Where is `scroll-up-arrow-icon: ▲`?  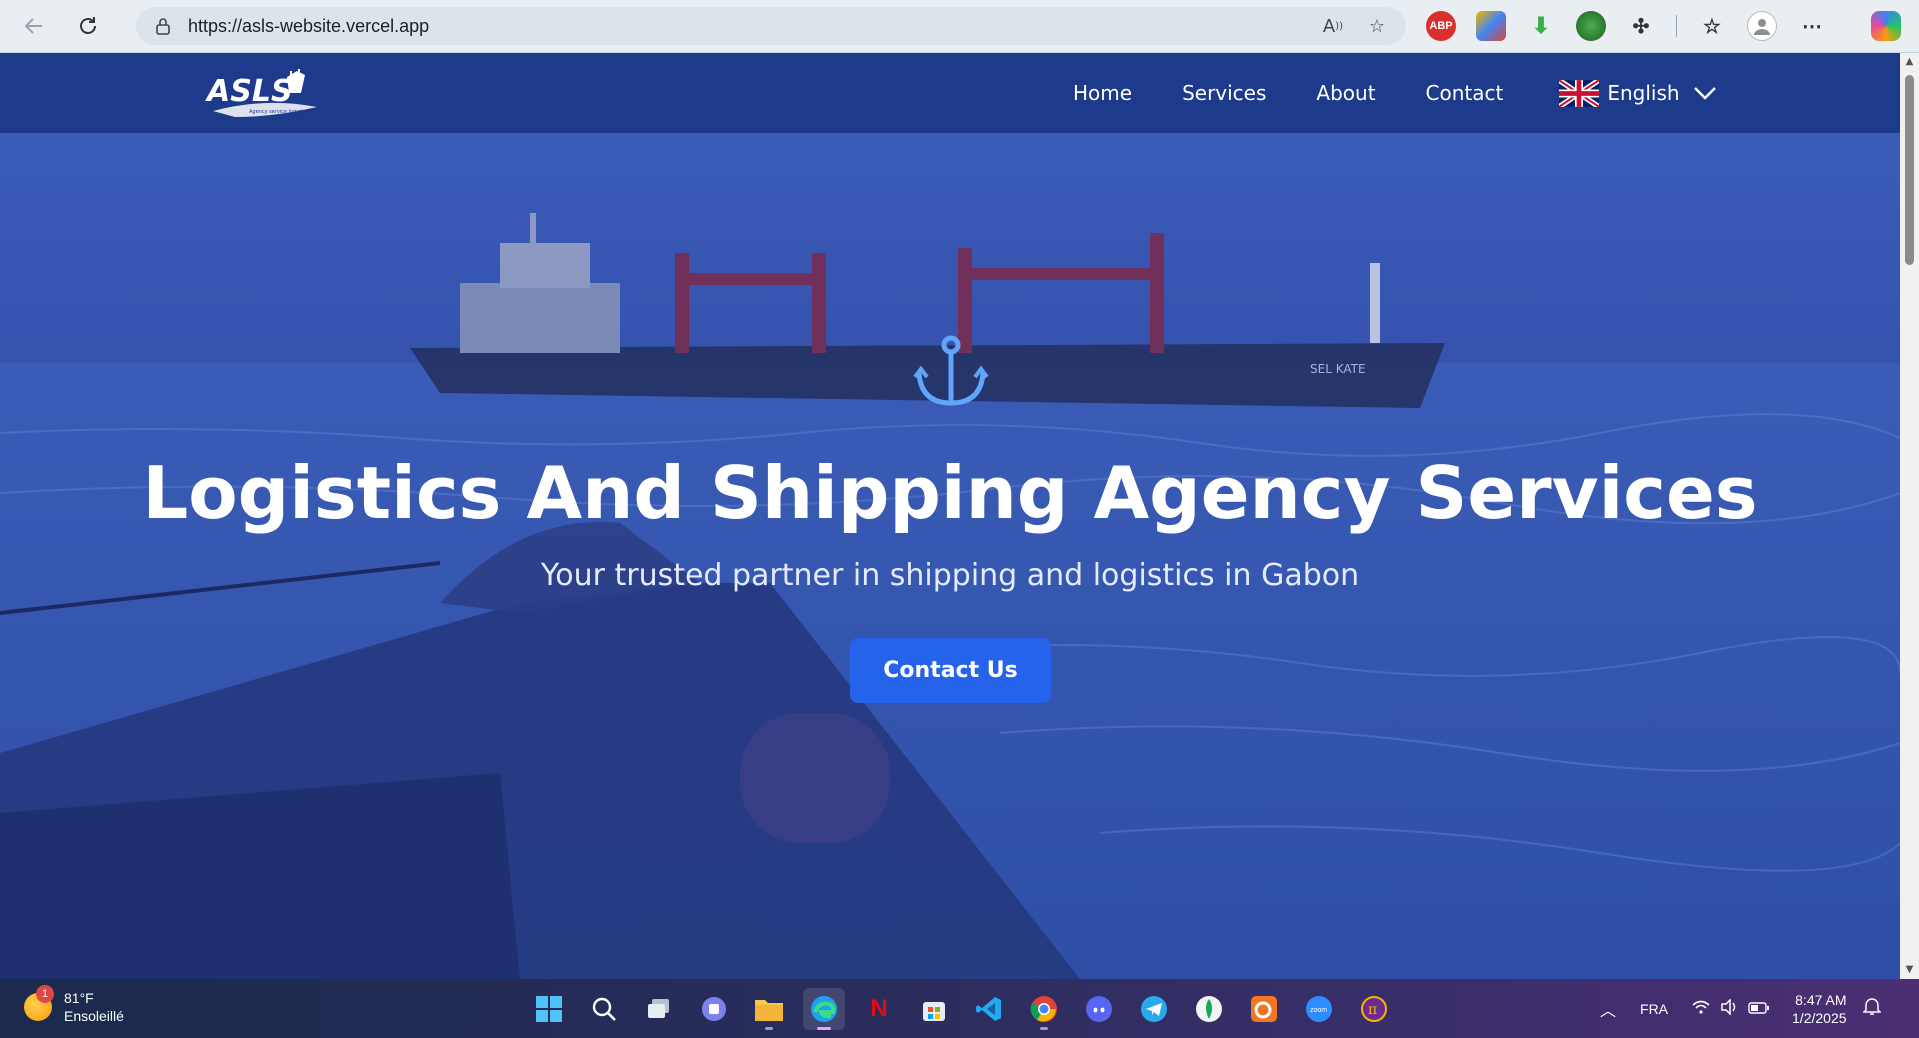
scroll-up-arrow-icon: ▲ is located at coordinates (1909, 62).